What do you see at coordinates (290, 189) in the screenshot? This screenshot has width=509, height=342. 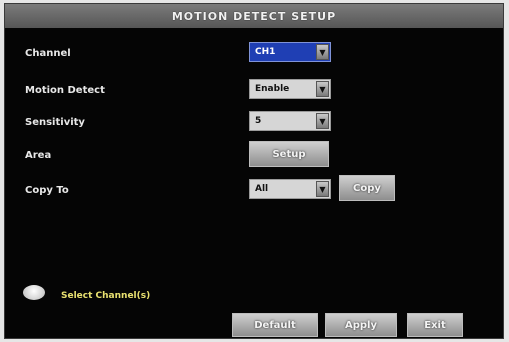 I see `copy-to-select: All ▼` at bounding box center [290, 189].